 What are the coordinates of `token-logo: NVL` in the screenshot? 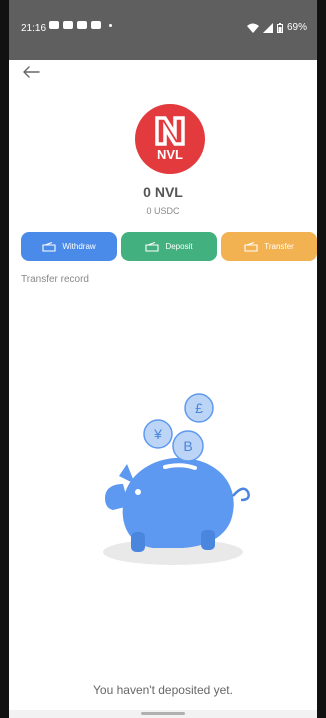 It's located at (170, 139).